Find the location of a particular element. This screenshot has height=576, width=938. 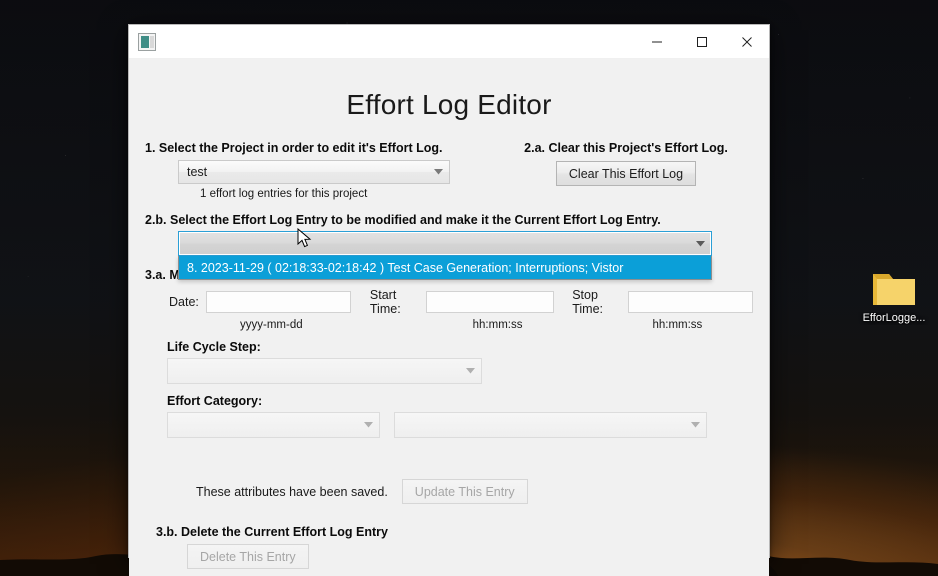

effort-category-select is located at coordinates (273, 425).